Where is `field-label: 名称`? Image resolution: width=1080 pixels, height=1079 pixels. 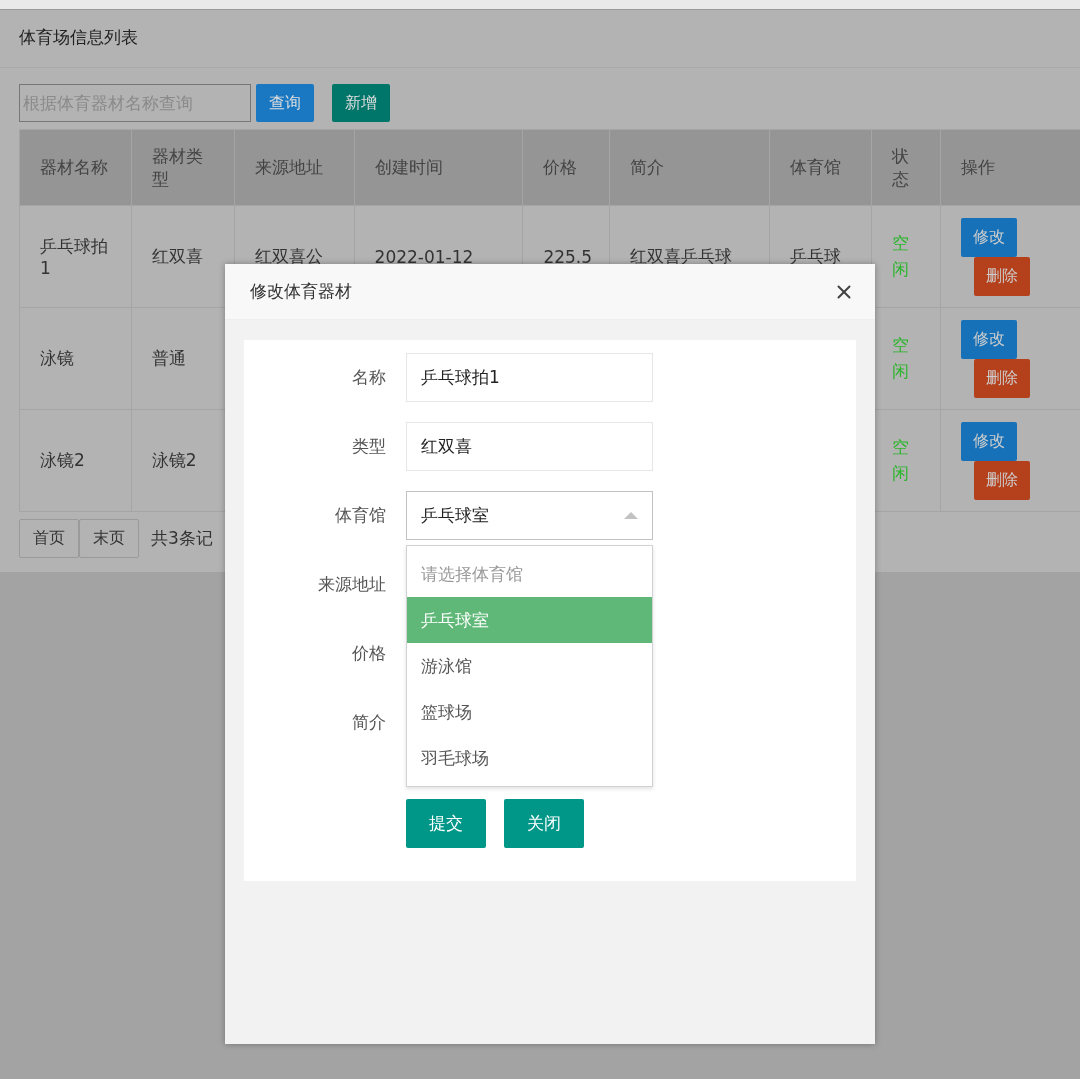
field-label: 名称 is located at coordinates (368, 377).